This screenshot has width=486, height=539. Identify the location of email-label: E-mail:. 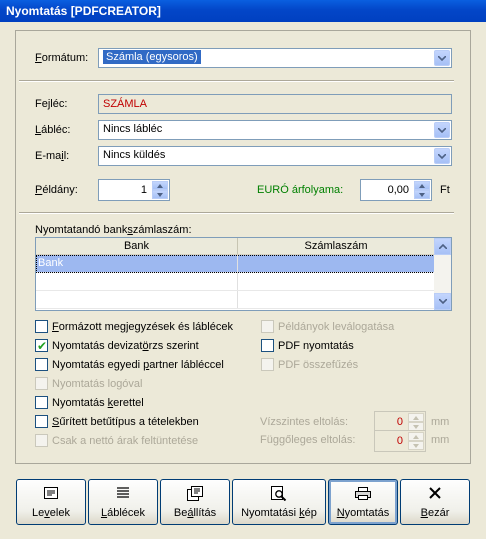
(52, 156).